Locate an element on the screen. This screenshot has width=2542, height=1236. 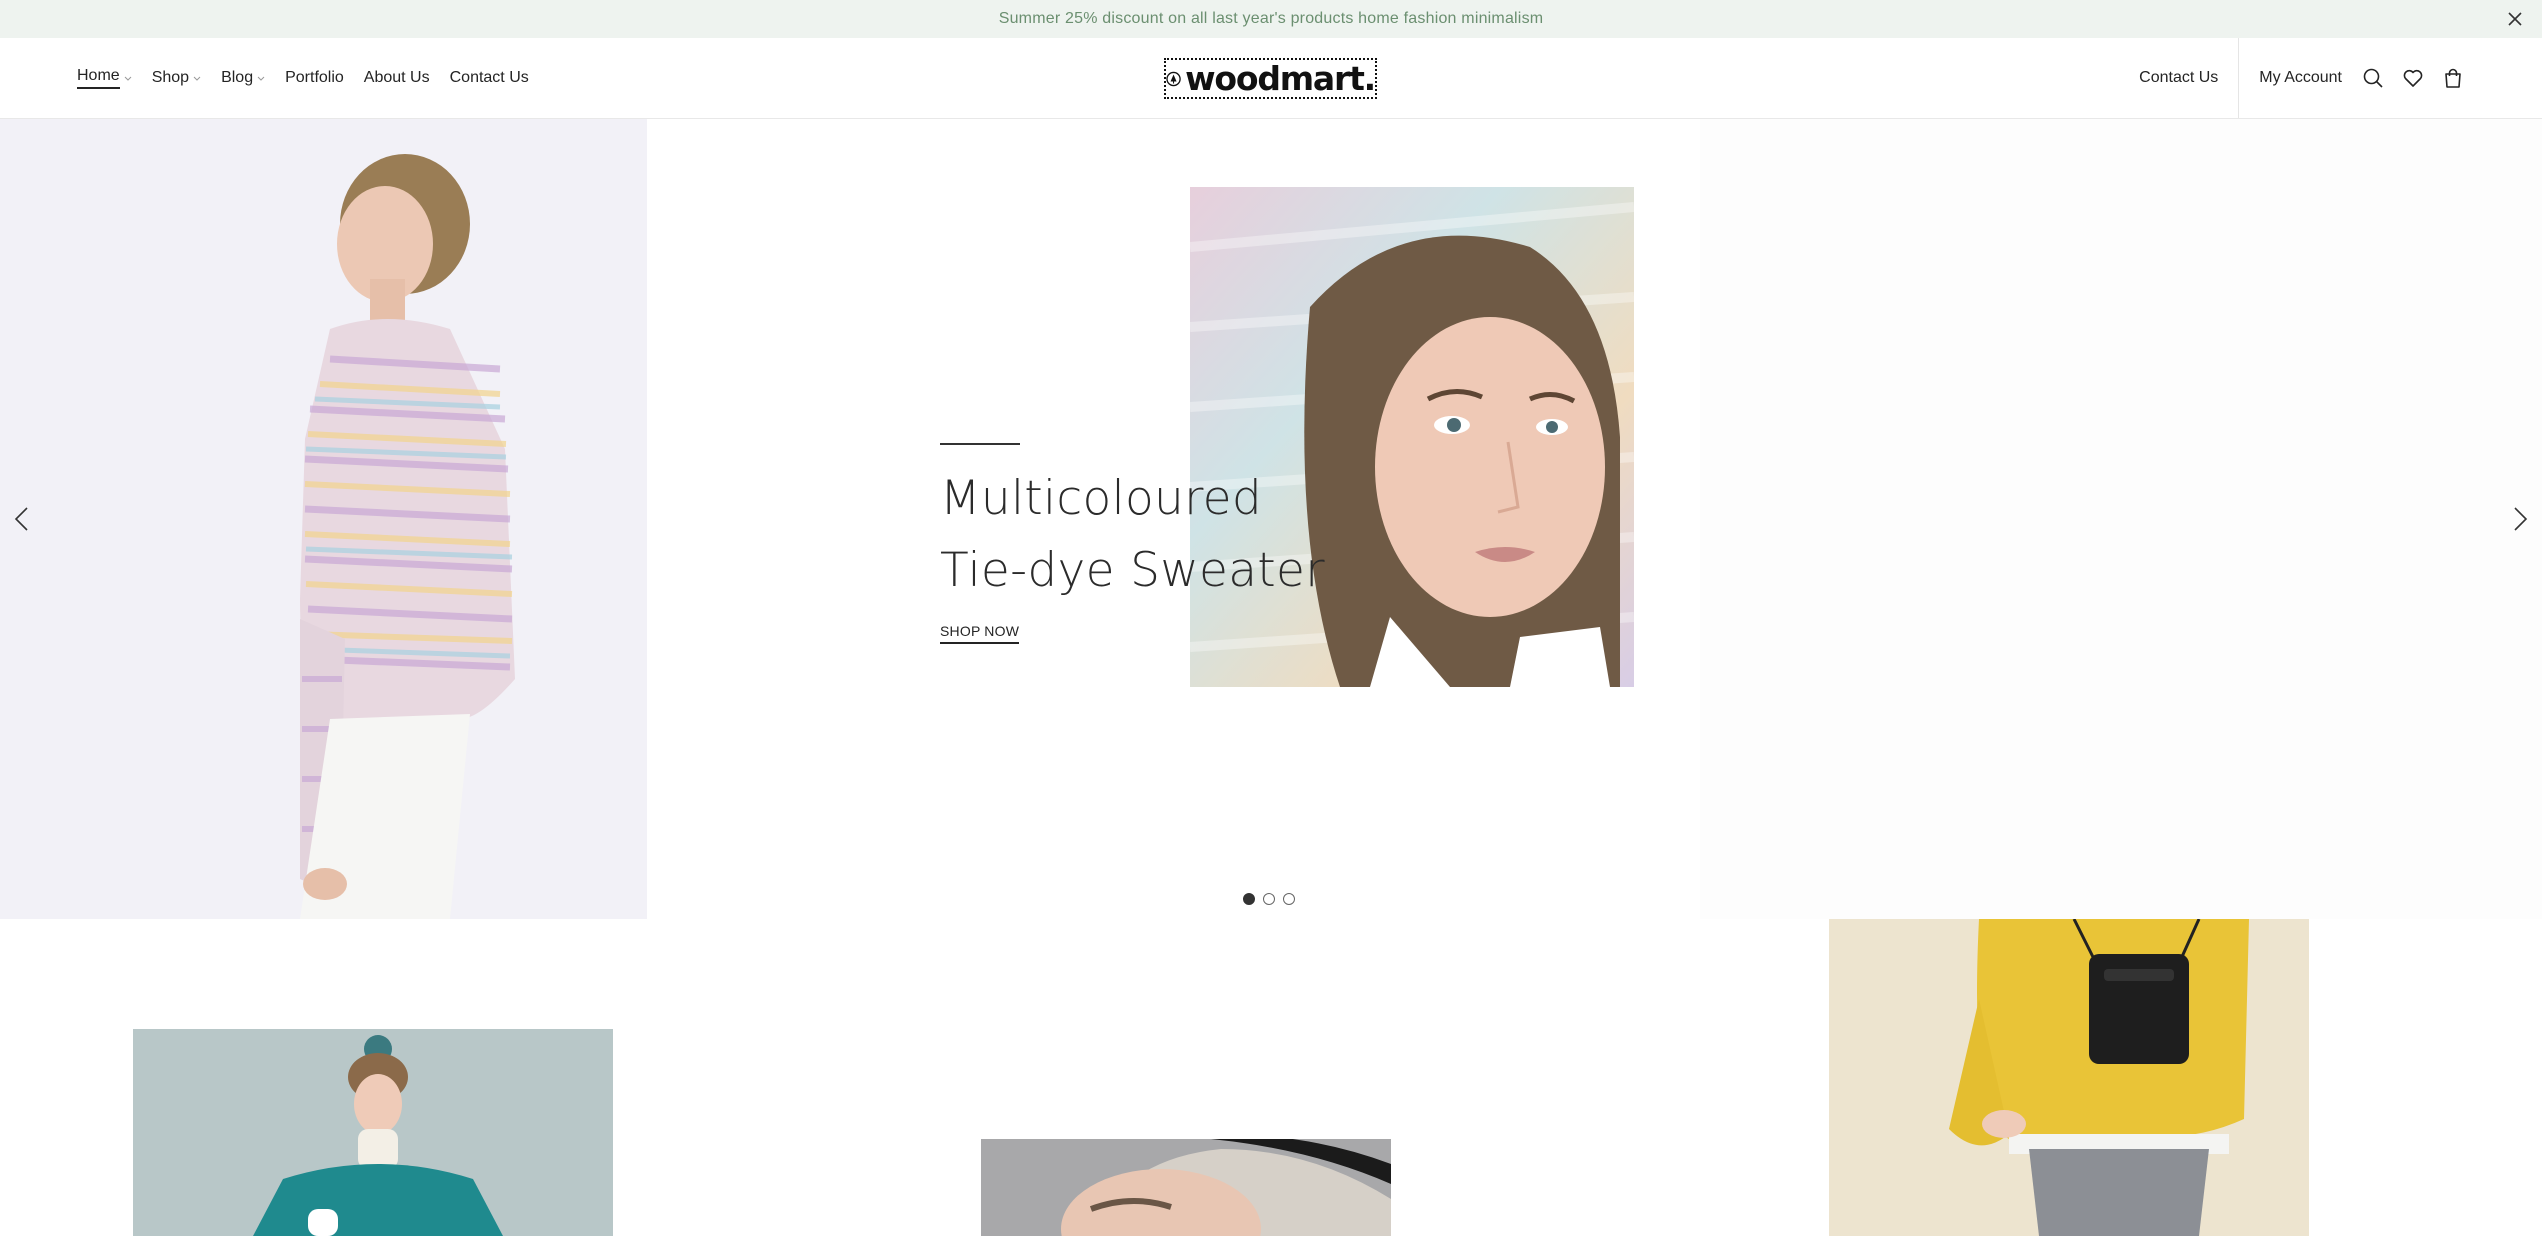
nav-item-contact-us: Contact Us is located at coordinates (489, 78).